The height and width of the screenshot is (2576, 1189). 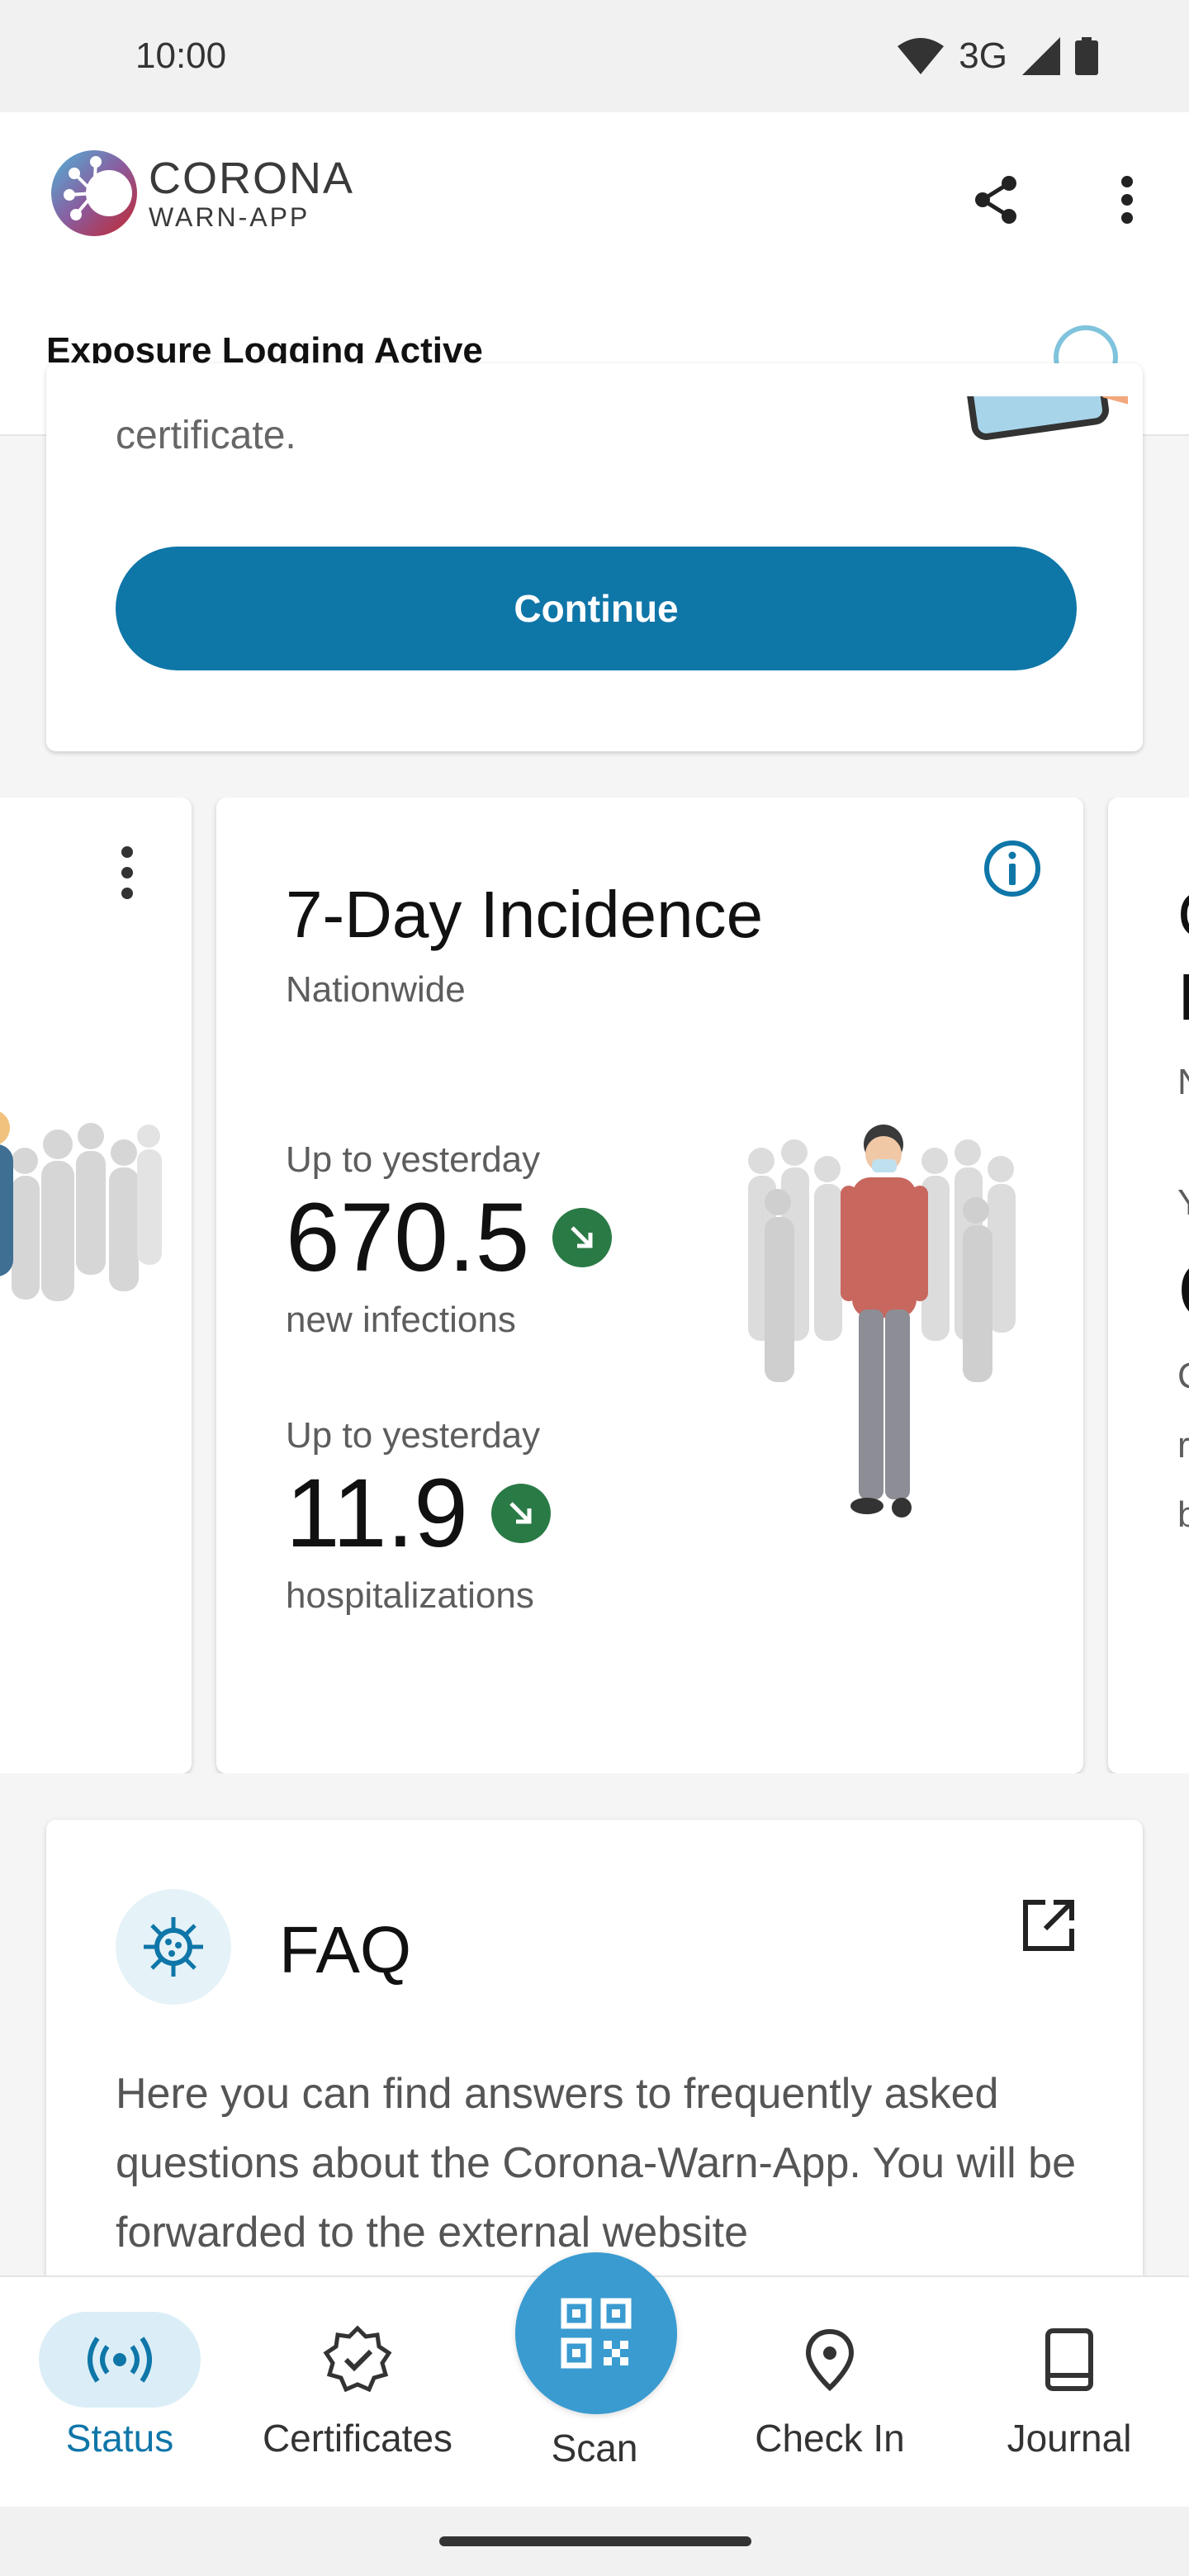 I want to click on previous-stat-card, so click(x=96, y=1285).